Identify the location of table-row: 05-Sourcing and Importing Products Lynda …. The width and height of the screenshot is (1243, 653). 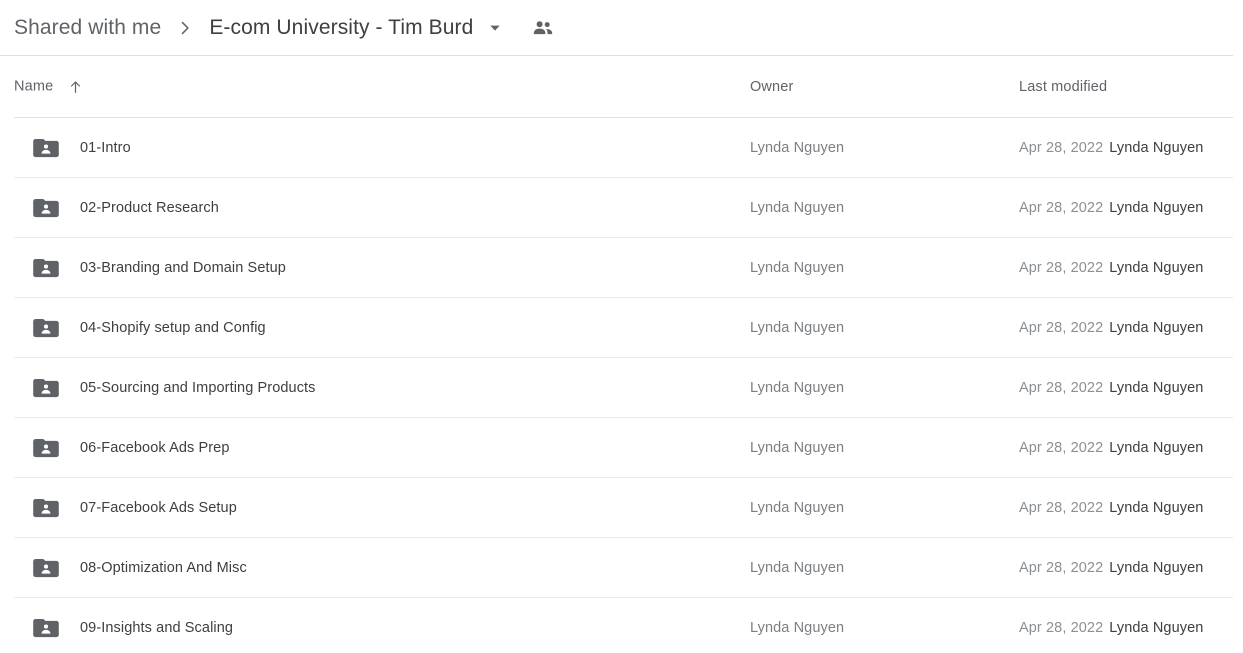
(623, 388).